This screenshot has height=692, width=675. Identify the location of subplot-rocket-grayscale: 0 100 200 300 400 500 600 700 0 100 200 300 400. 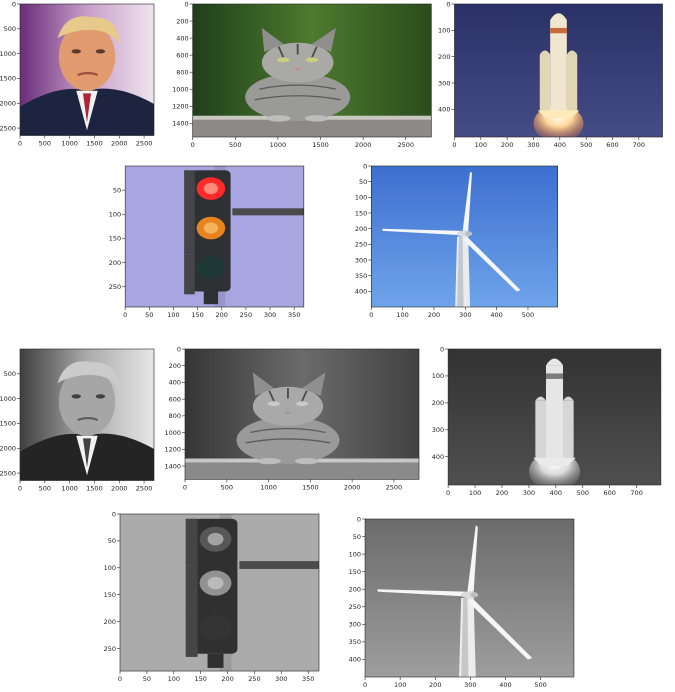
(547, 422).